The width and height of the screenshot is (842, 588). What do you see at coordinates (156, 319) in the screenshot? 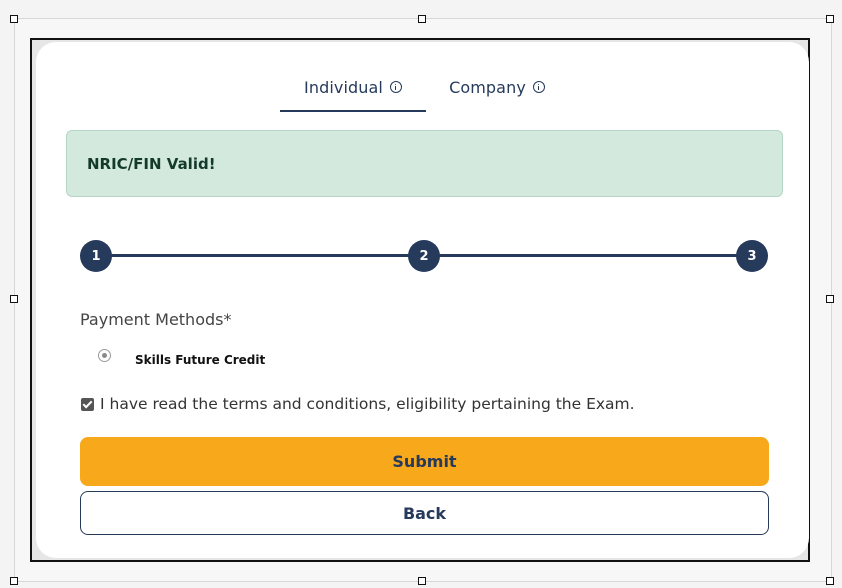
I see `payment-methods-label: Payment Methods*` at bounding box center [156, 319].